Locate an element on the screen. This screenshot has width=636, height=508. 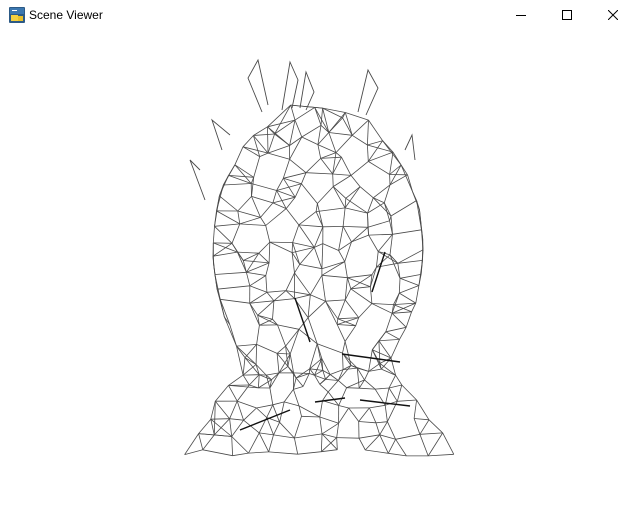
python-icon is located at coordinates (17, 15).